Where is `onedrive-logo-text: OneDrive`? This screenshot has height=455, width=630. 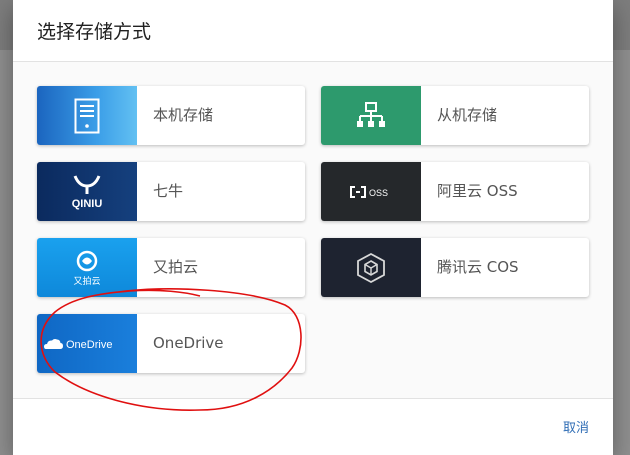 onedrive-logo-text: OneDrive is located at coordinates (89, 345).